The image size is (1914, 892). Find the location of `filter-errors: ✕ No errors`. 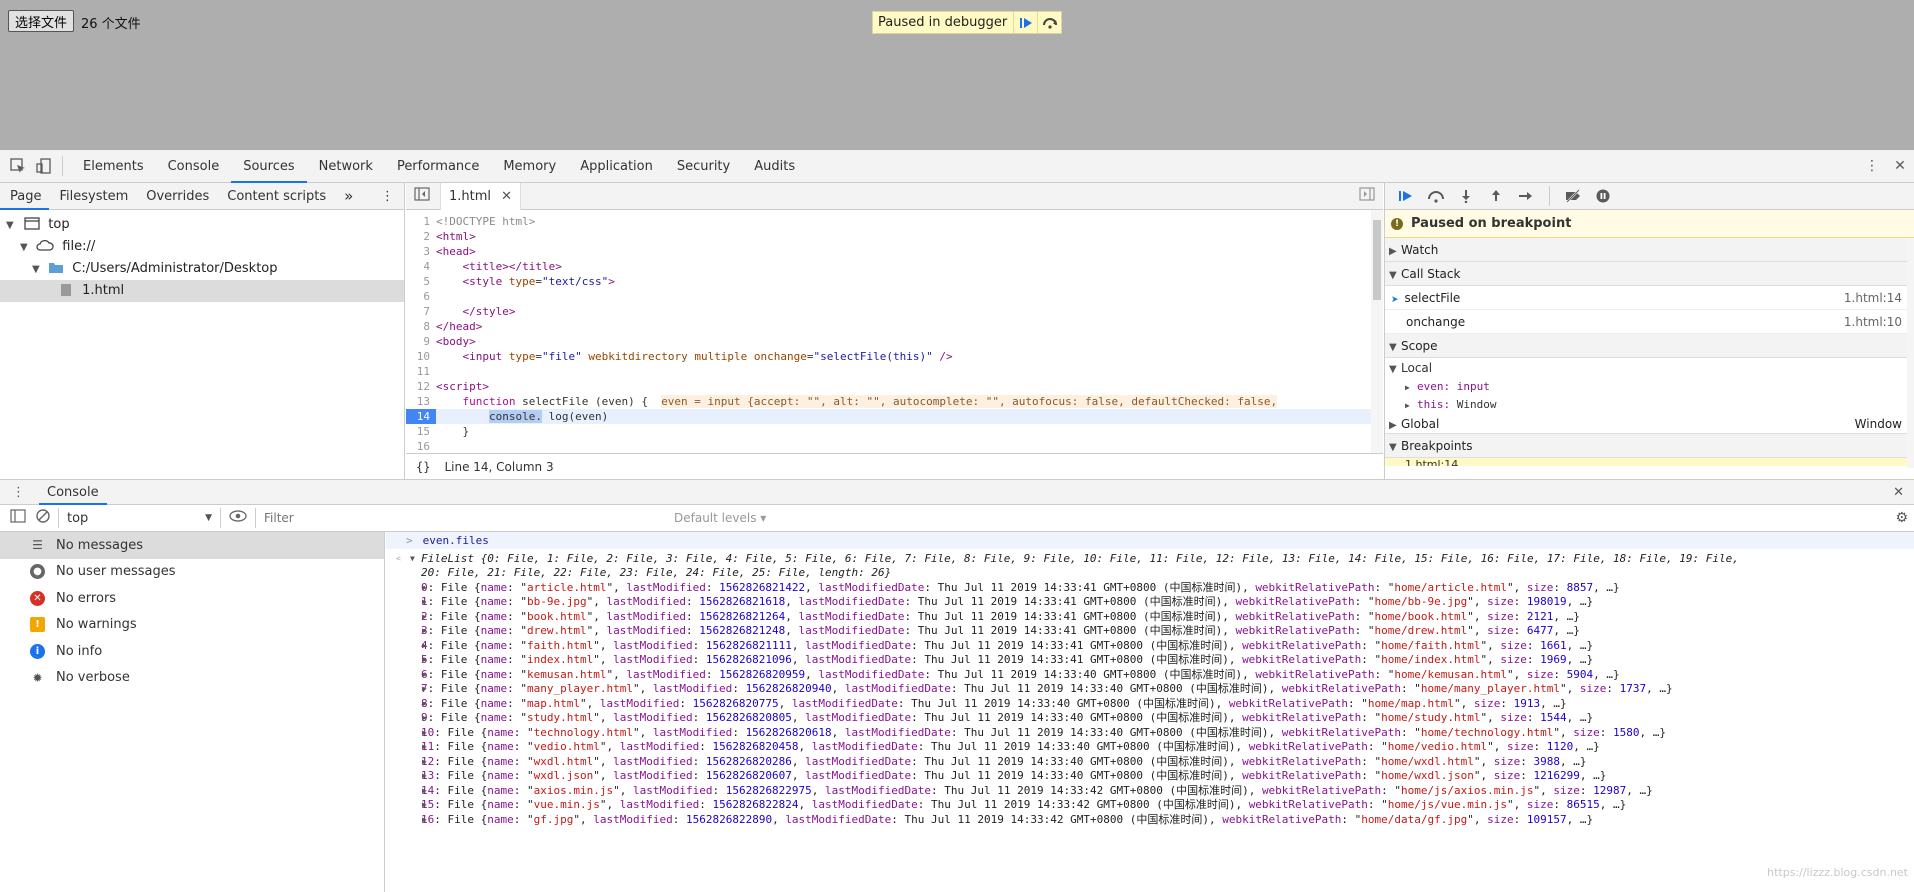

filter-errors: ✕ No errors is located at coordinates (192, 598).